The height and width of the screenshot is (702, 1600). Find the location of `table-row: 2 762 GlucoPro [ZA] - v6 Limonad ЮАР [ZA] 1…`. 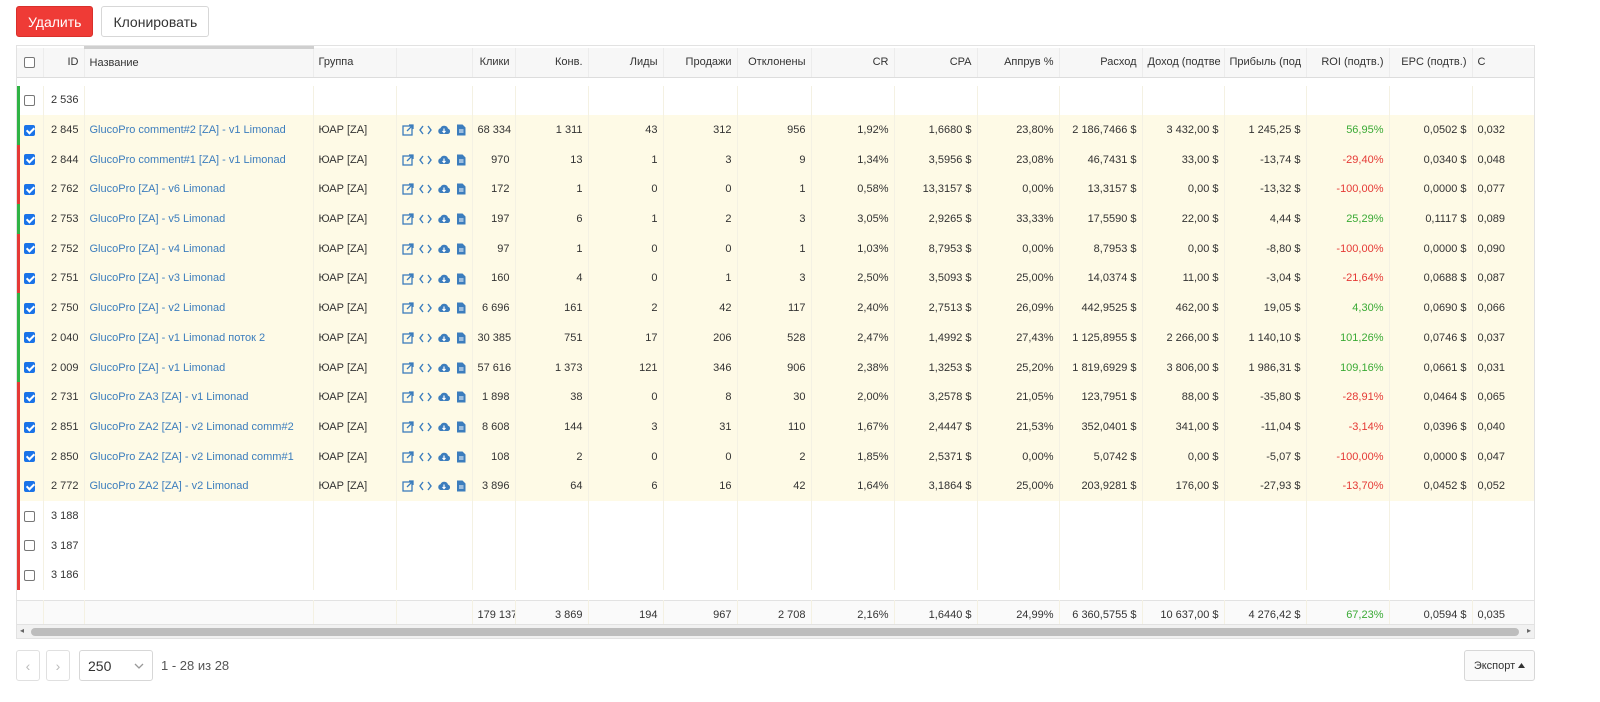

table-row: 2 762 GlucoPro [ZA] - v6 Limonad ЮАР [ZA] 1… is located at coordinates (775, 189).